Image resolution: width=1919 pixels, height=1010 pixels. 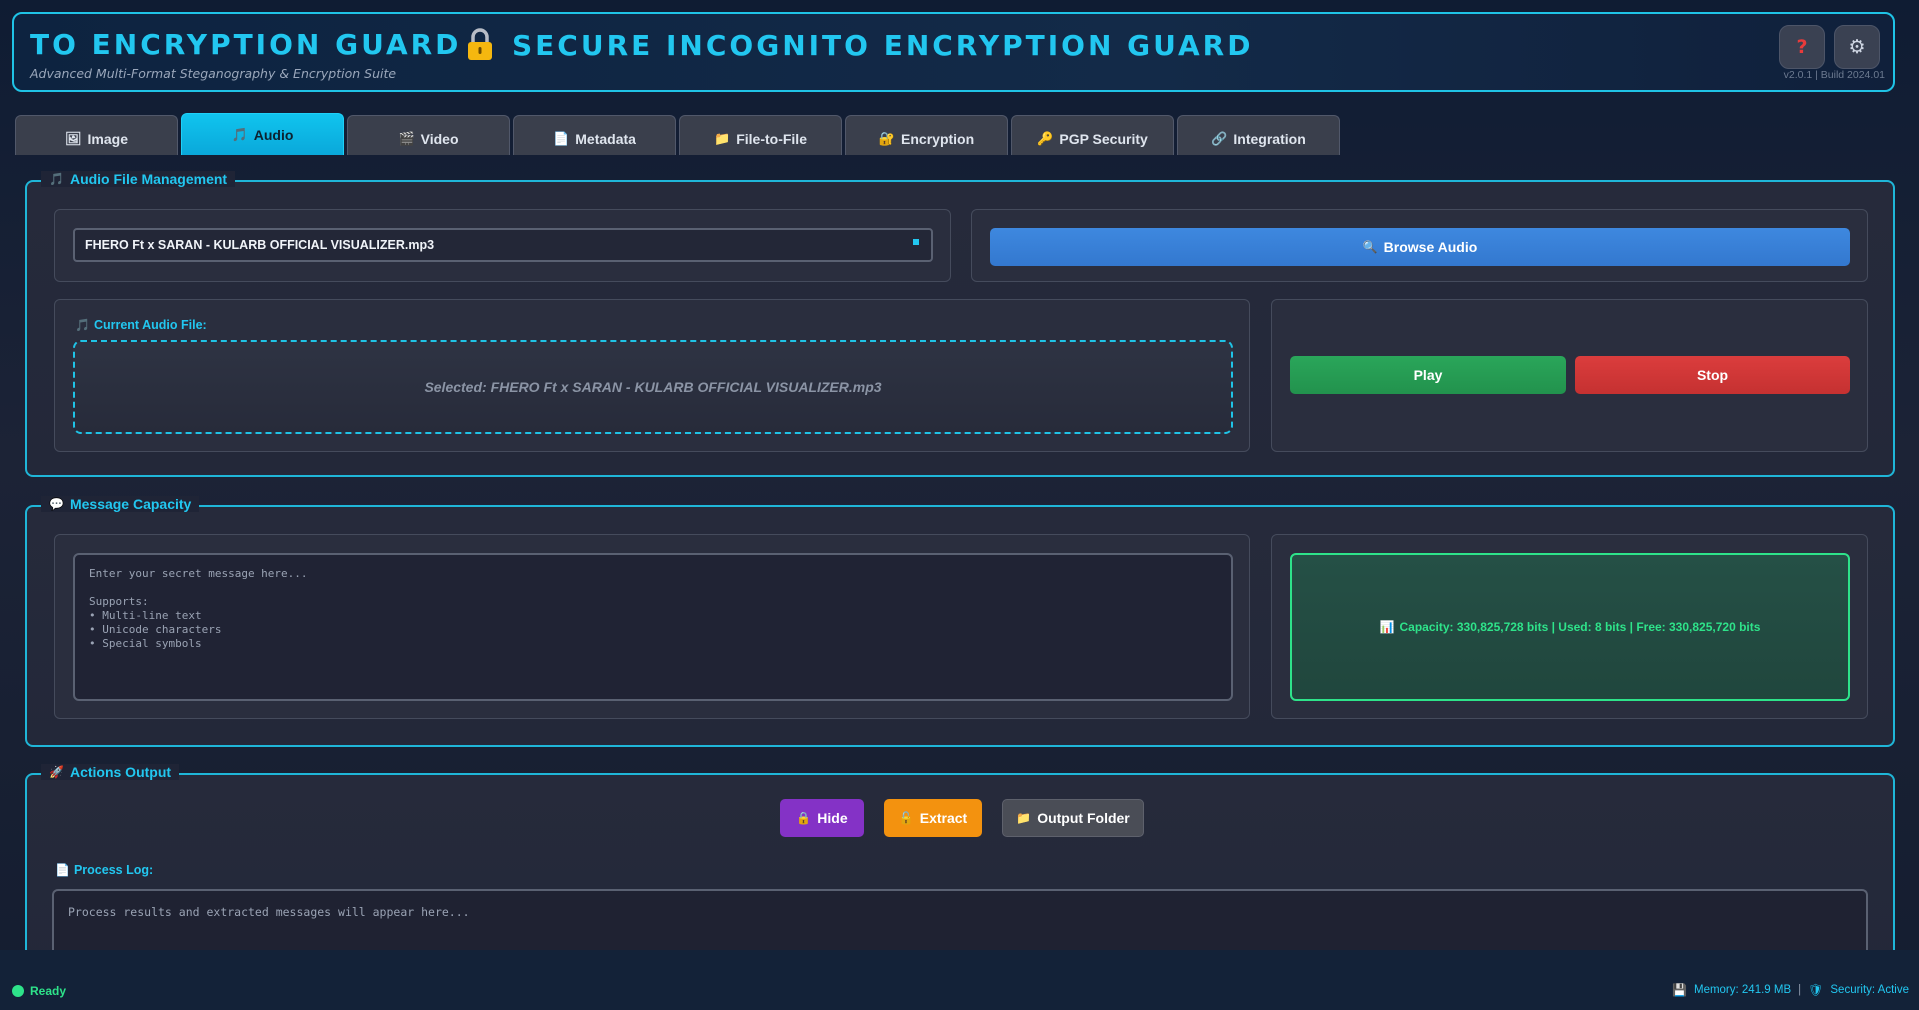 What do you see at coordinates (771, 138) in the screenshot?
I see `tab-label: File-to-File` at bounding box center [771, 138].